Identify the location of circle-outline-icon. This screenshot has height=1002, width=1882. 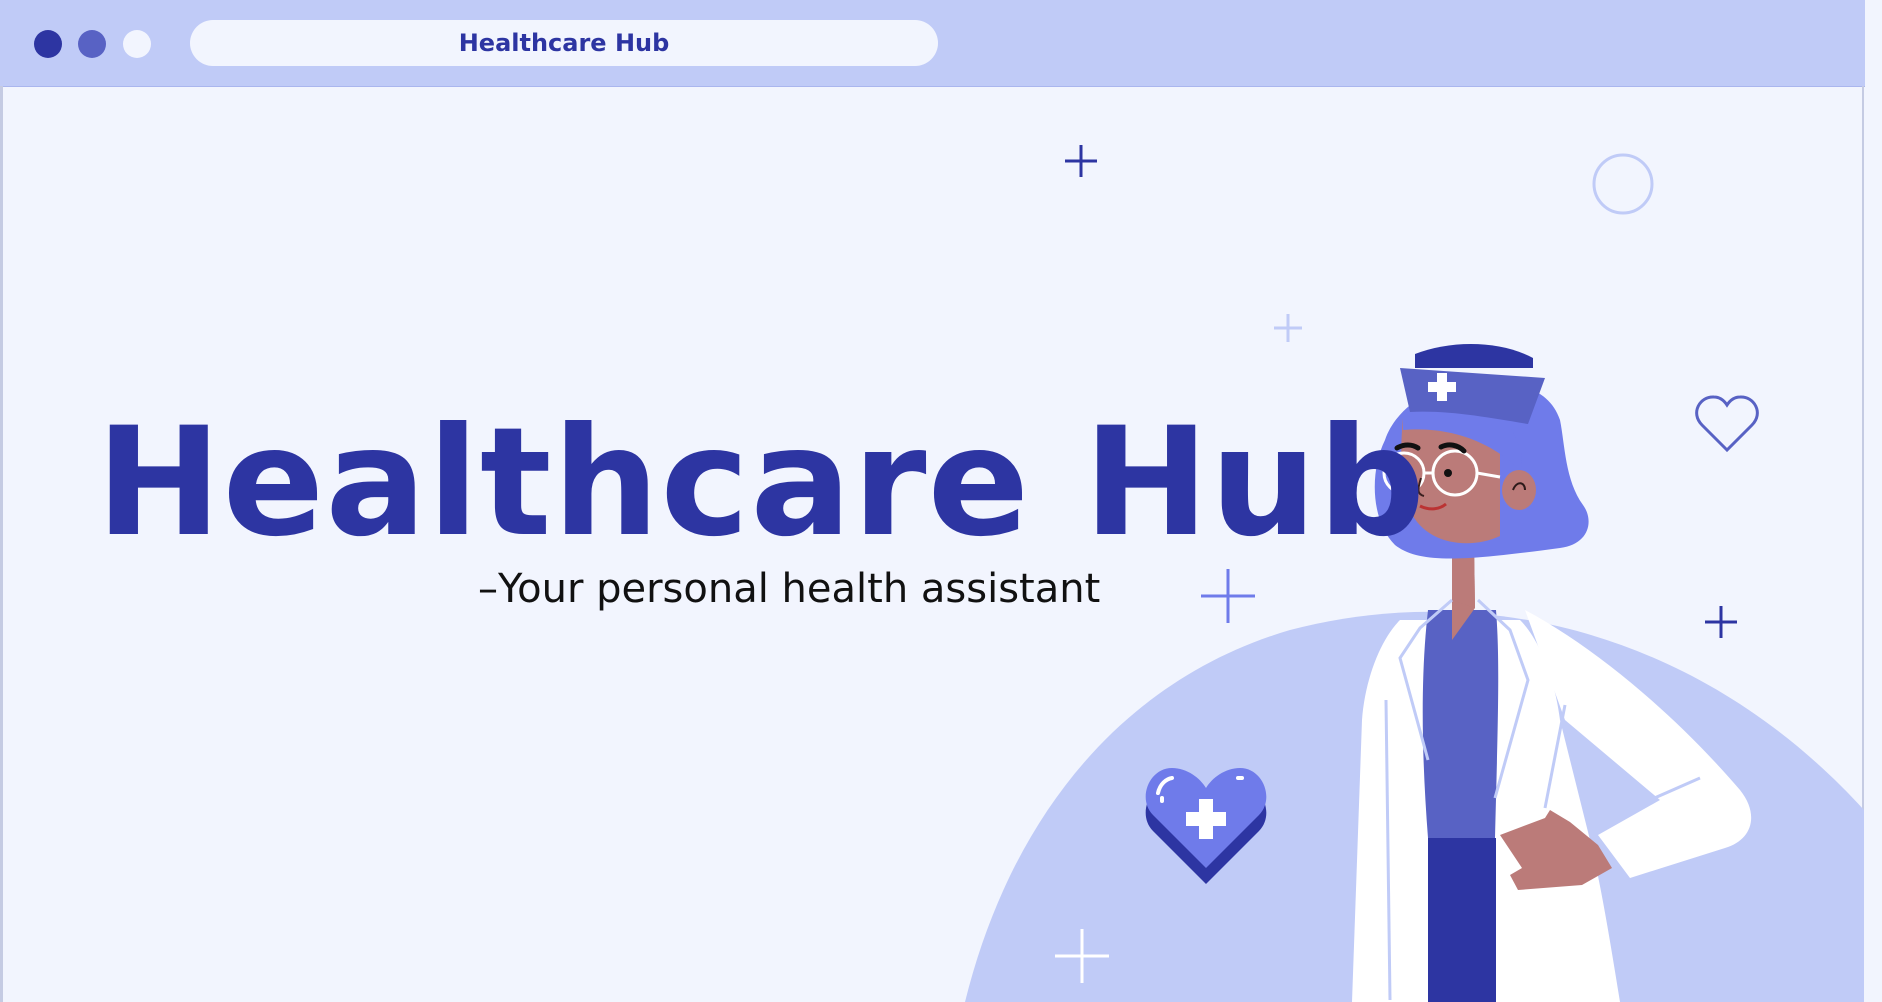
(1623, 184).